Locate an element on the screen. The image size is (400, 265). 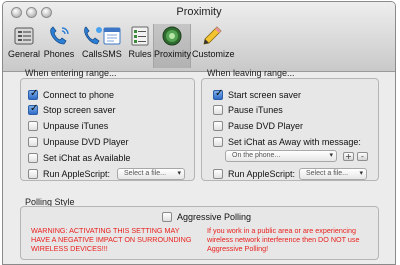
toolbar-label: General is located at coordinates (24, 54).